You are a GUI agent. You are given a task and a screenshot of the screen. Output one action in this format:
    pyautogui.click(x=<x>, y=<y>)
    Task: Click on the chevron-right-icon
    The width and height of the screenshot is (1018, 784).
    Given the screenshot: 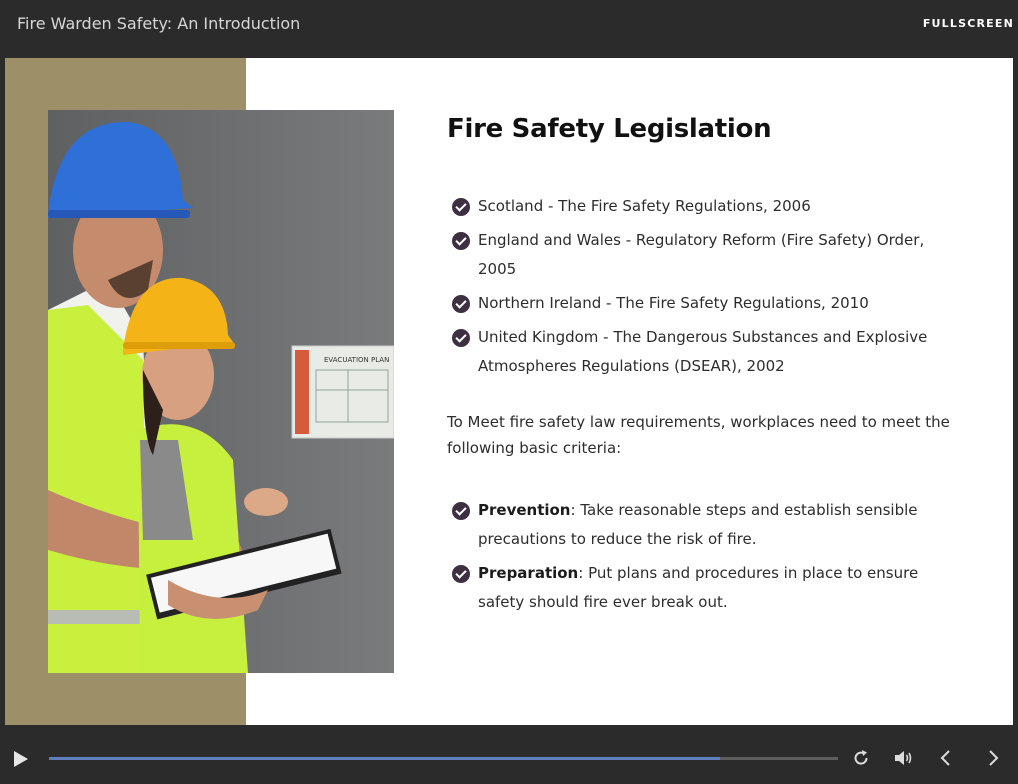 What is the action you would take?
    pyautogui.click(x=993, y=758)
    